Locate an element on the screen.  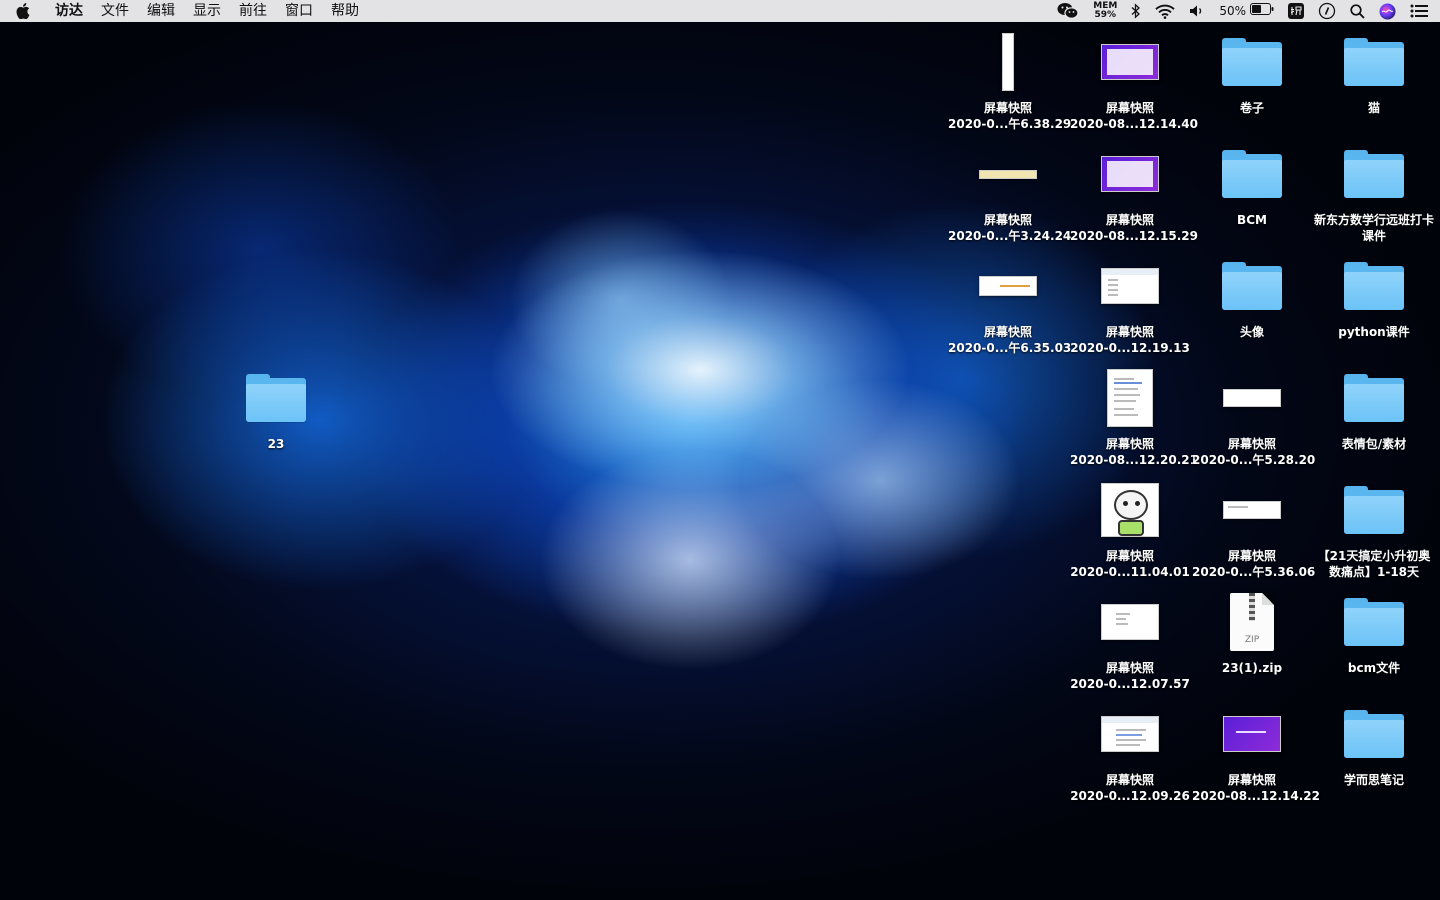
file-name-line2: 2020-0...12.19.13 is located at coordinates (1130, 348).